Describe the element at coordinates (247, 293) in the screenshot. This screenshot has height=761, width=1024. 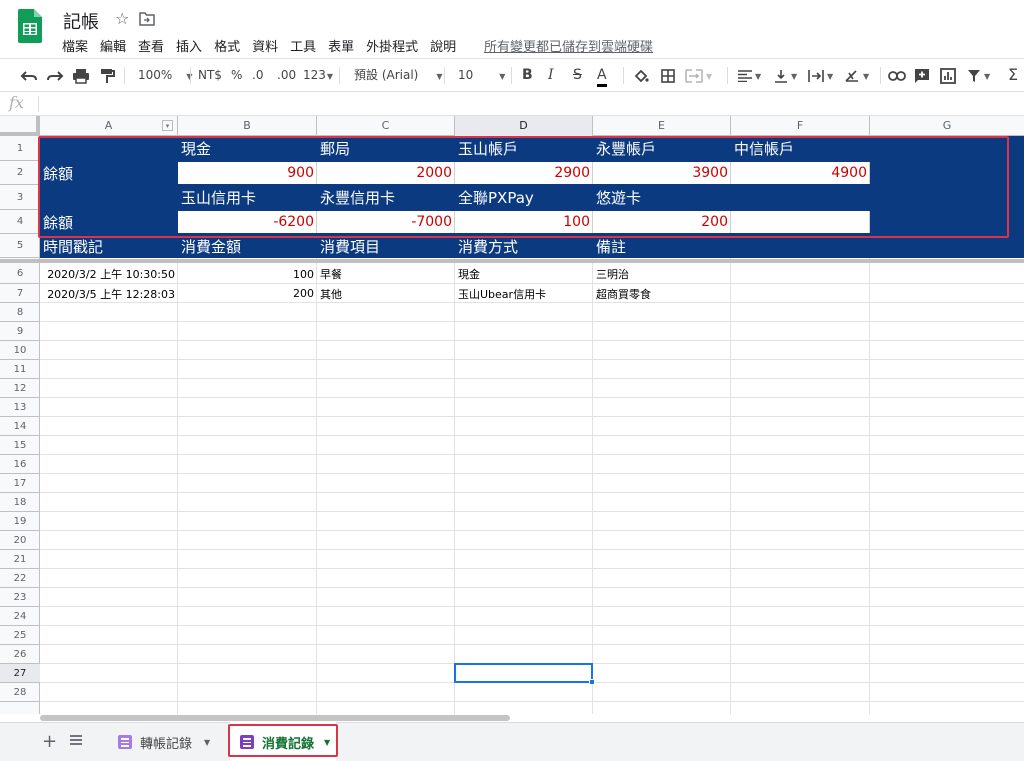
I see `record-amount-cell: 200` at that location.